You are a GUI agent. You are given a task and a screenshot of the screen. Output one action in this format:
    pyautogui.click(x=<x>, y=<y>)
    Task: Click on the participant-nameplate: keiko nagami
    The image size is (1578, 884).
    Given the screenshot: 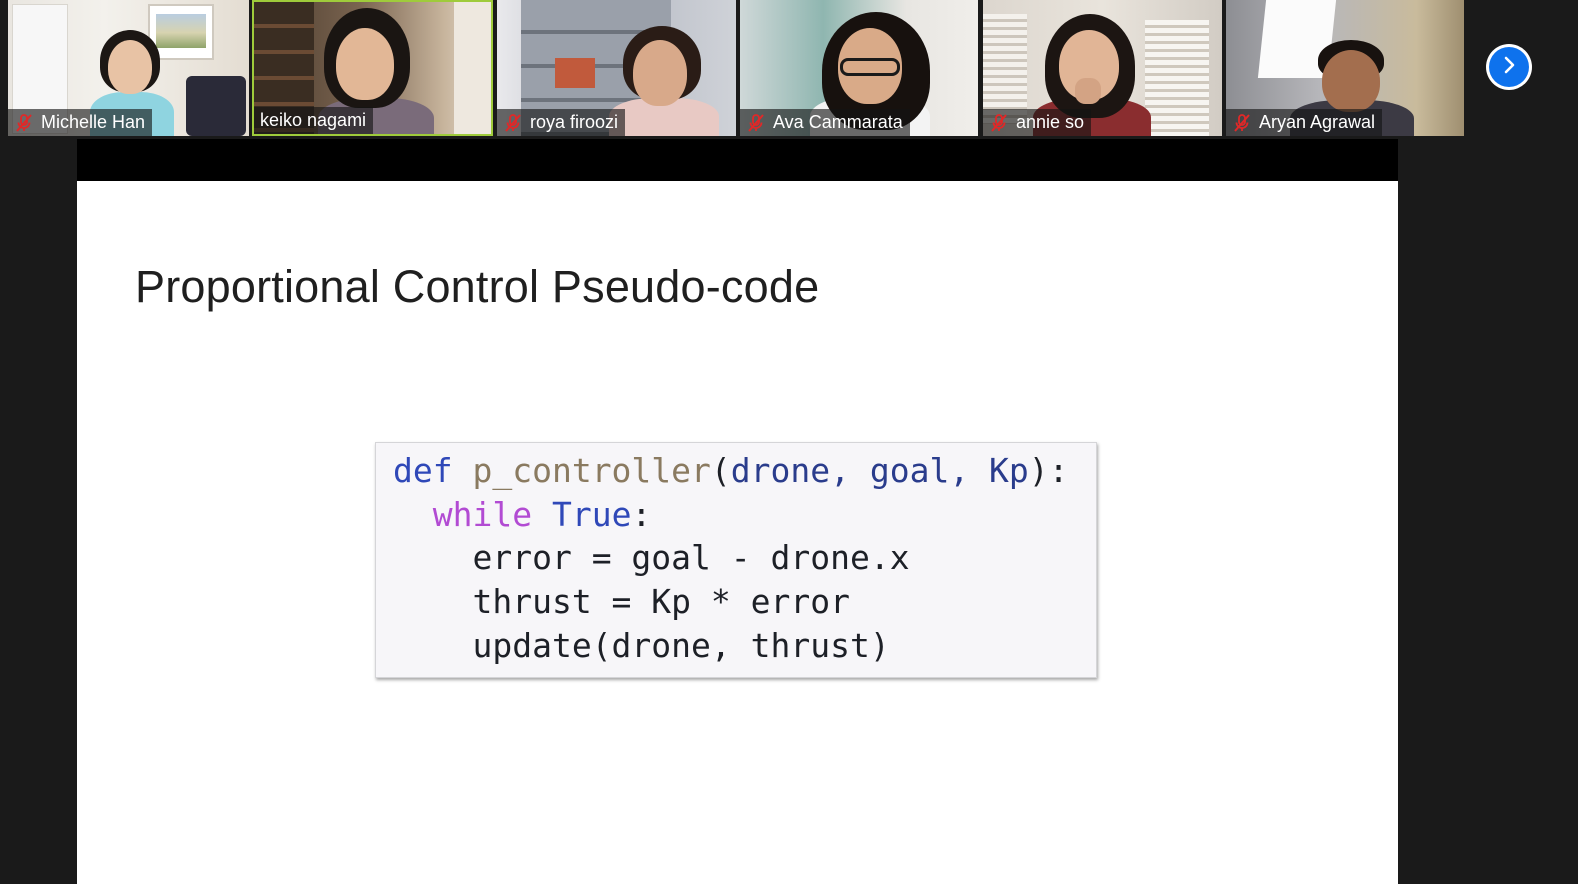 What is the action you would take?
    pyautogui.click(x=314, y=120)
    